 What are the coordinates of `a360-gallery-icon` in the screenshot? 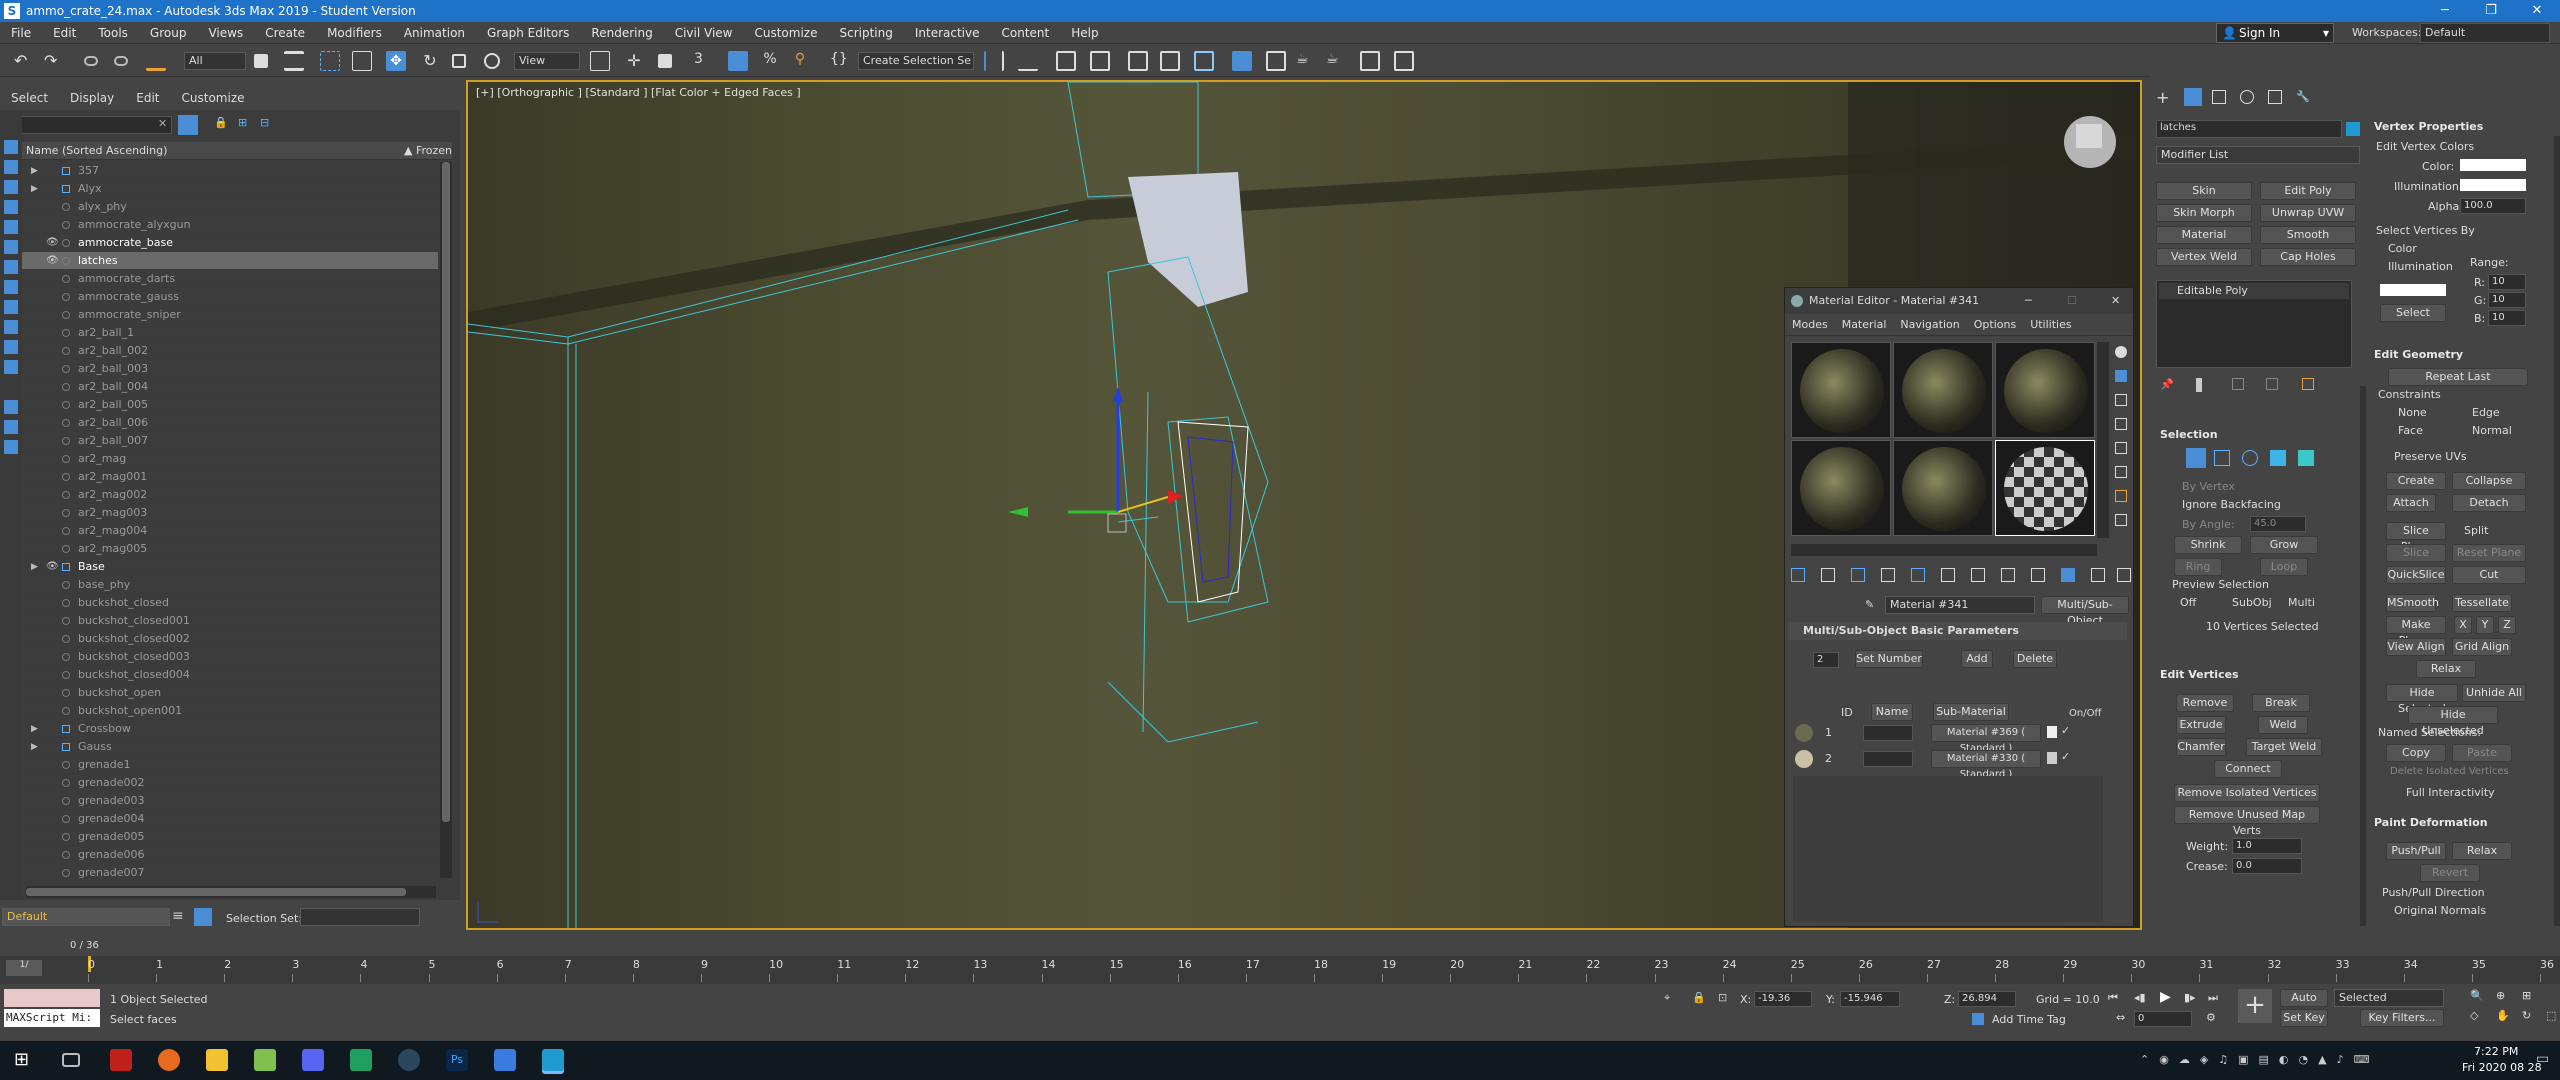 It's located at (1404, 61).